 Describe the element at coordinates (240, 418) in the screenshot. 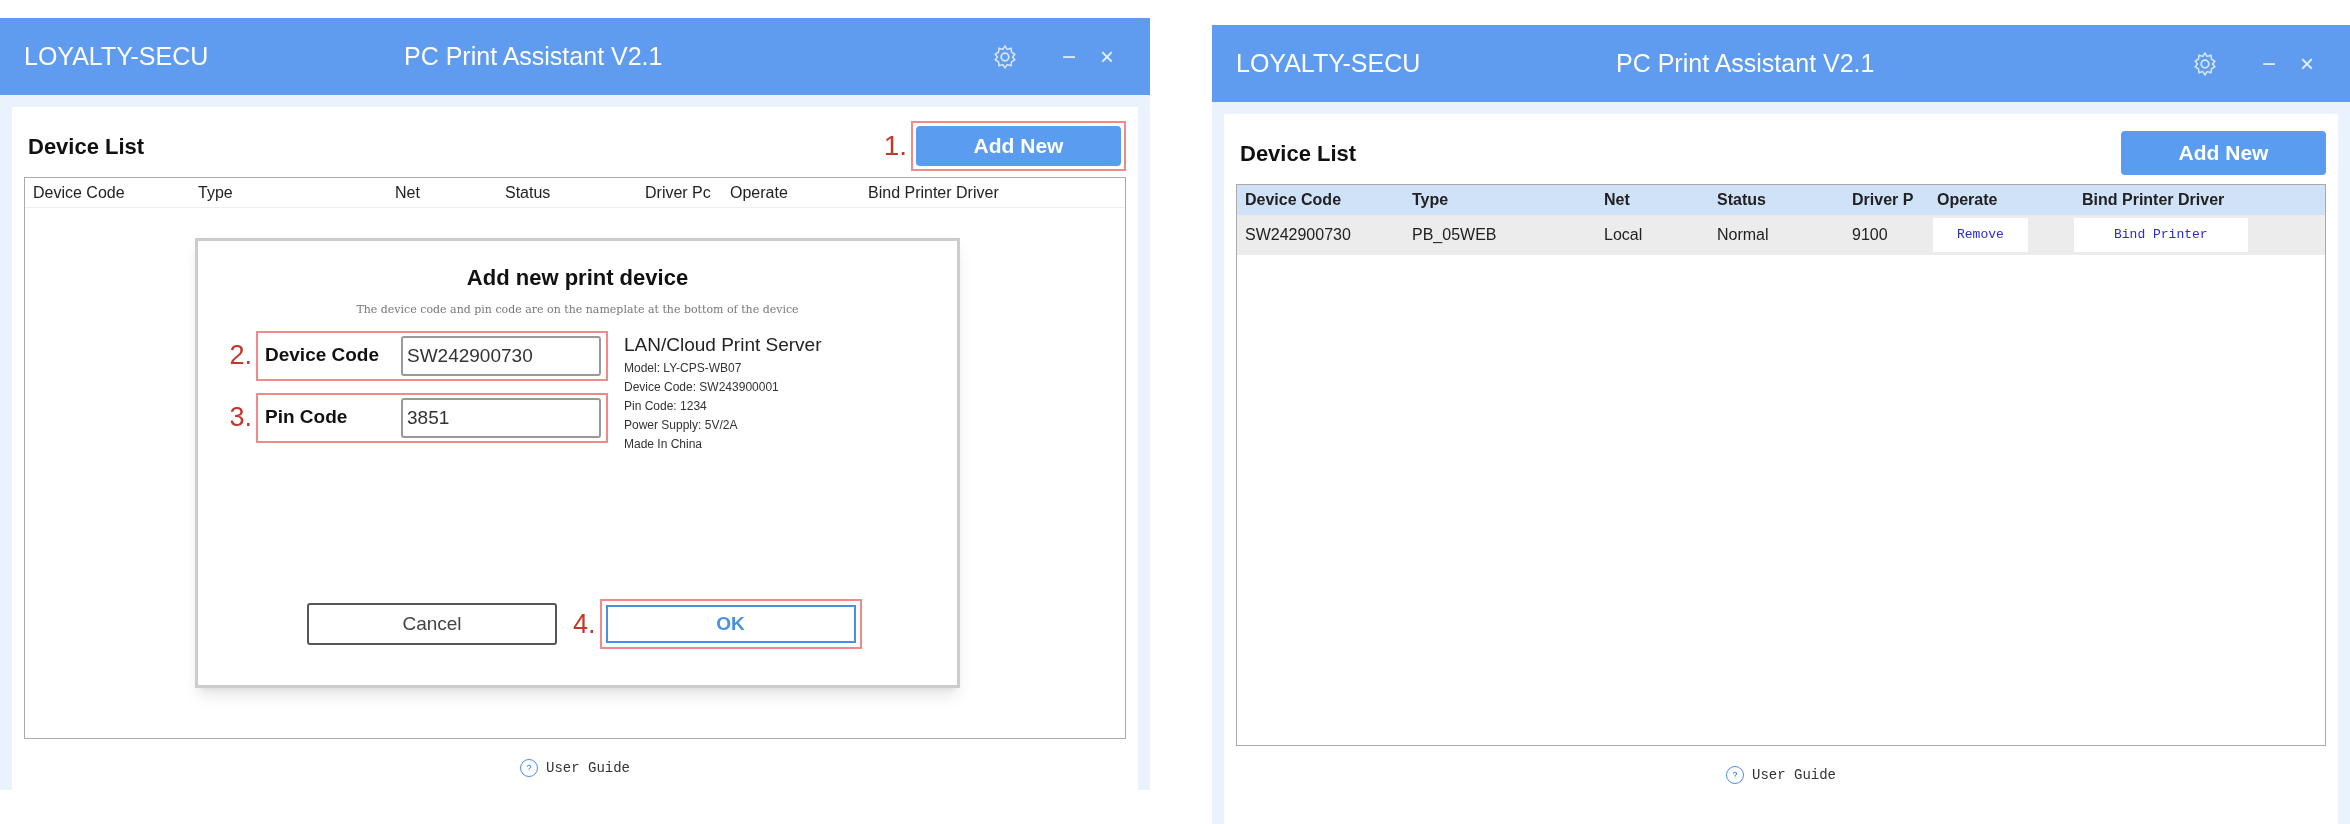

I see `step-number: 3.` at that location.